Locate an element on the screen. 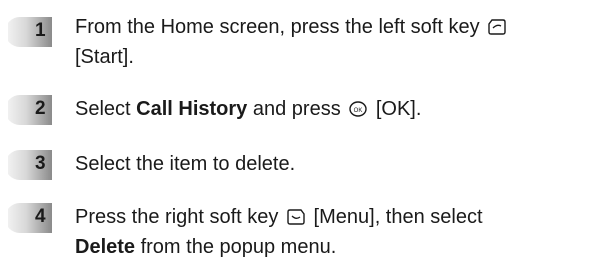  menu-item-name: Delete is located at coordinates (105, 247).